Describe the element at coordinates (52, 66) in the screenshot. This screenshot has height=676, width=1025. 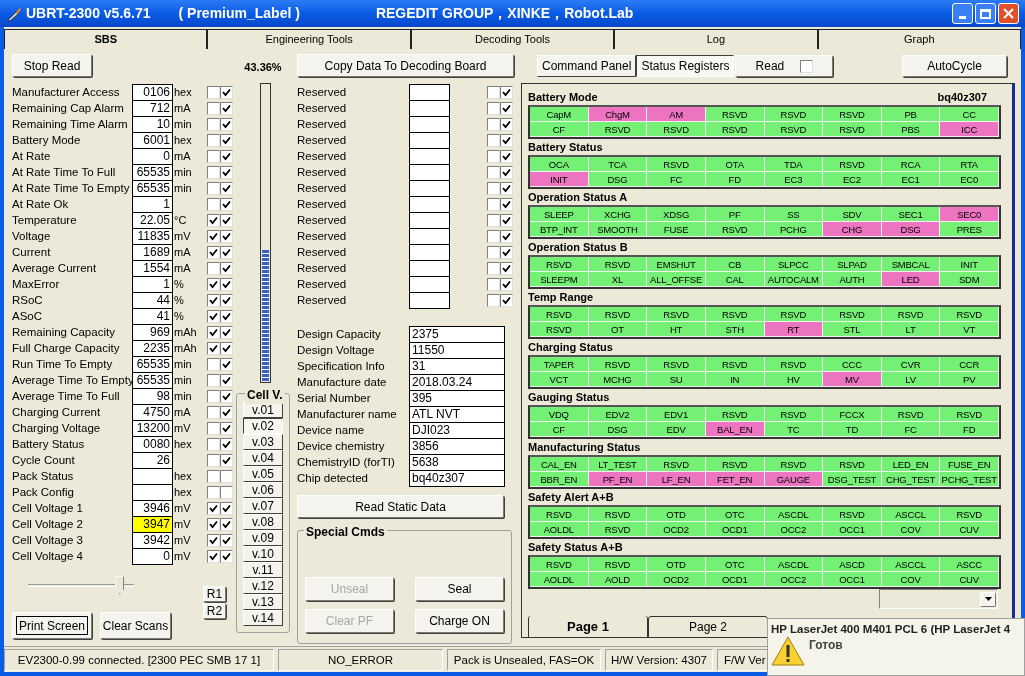
I see `stop-read-button: Stop Read` at that location.